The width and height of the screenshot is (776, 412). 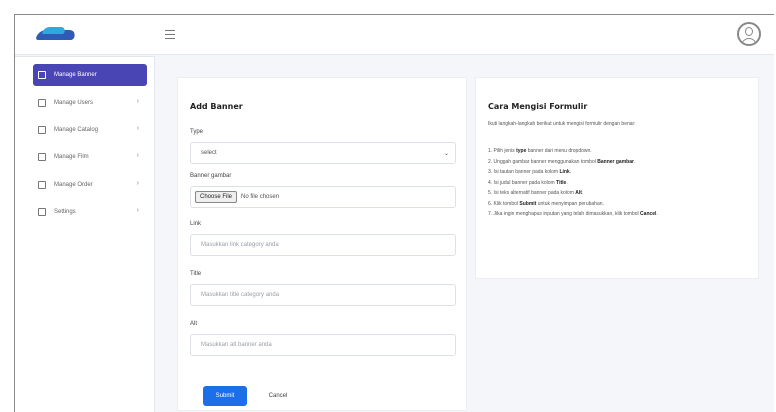 I want to click on sidebar-item-label: Settings, so click(x=65, y=212).